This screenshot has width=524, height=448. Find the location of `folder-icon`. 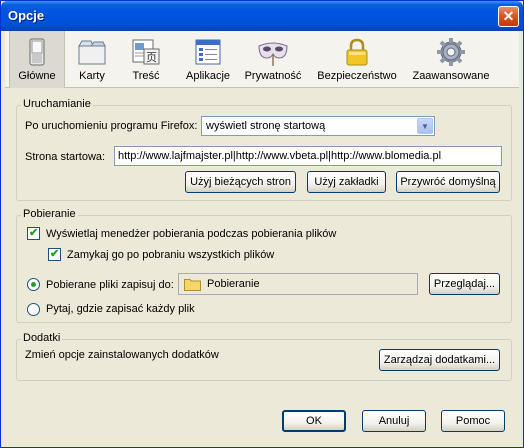

folder-icon is located at coordinates (192, 285).